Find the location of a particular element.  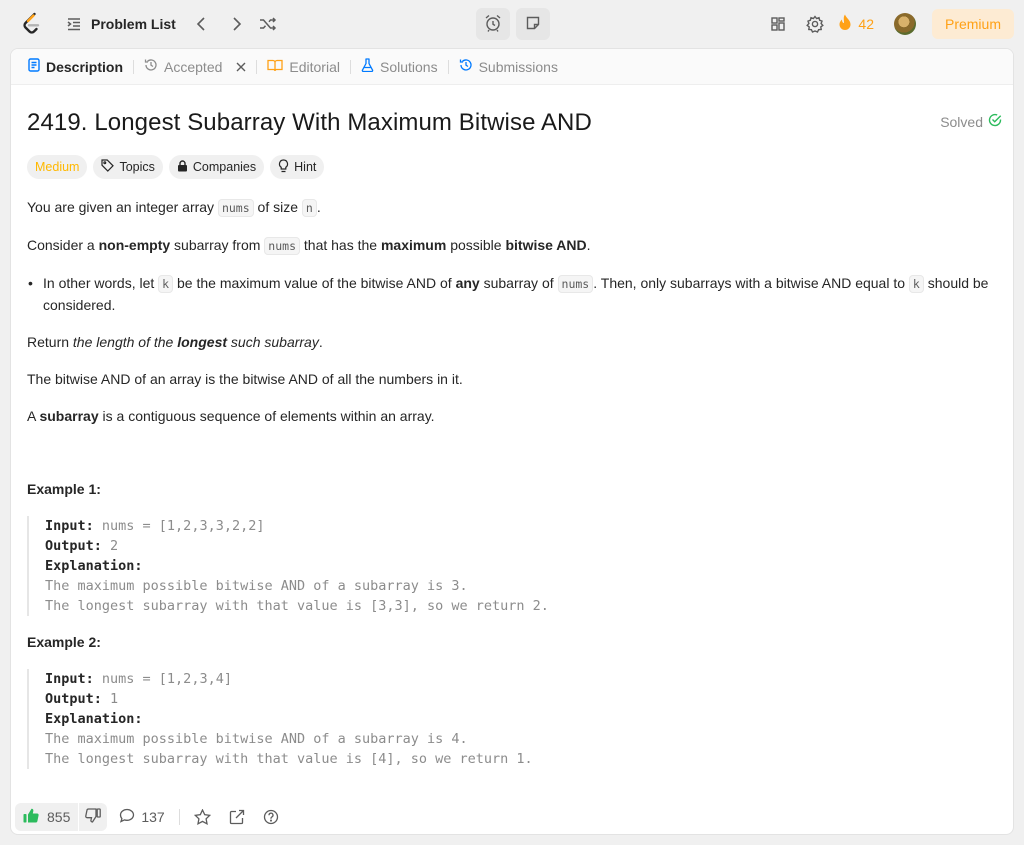

tab-solutions: Solutions is located at coordinates (399, 67).